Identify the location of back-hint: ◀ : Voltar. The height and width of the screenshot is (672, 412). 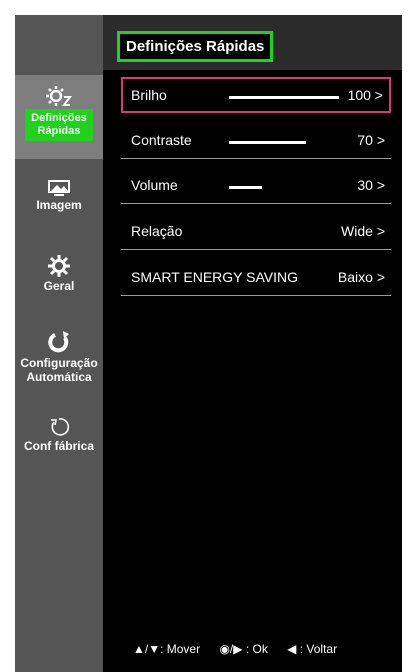
(312, 649).